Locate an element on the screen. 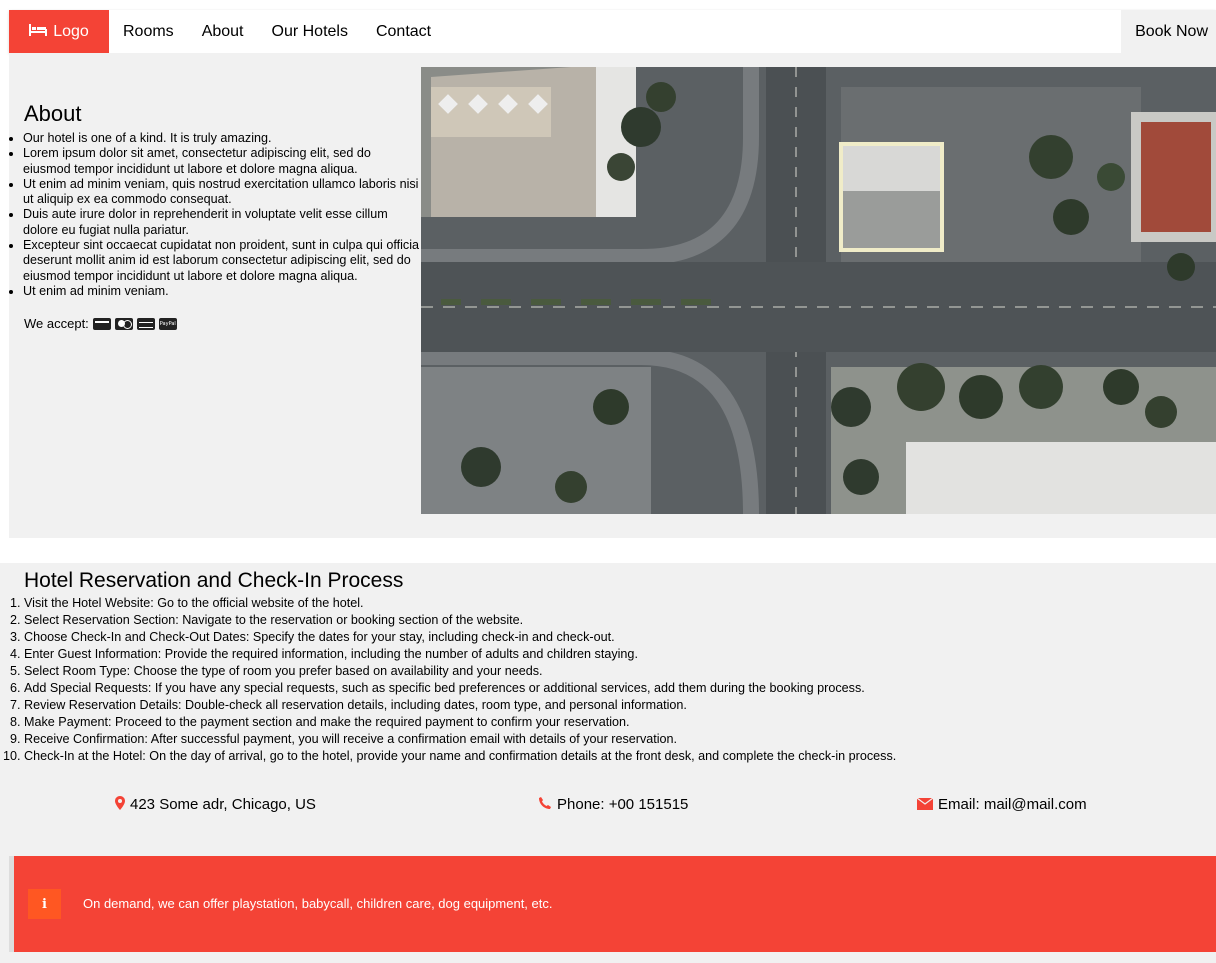  logo-link: Logo is located at coordinates (59, 31).